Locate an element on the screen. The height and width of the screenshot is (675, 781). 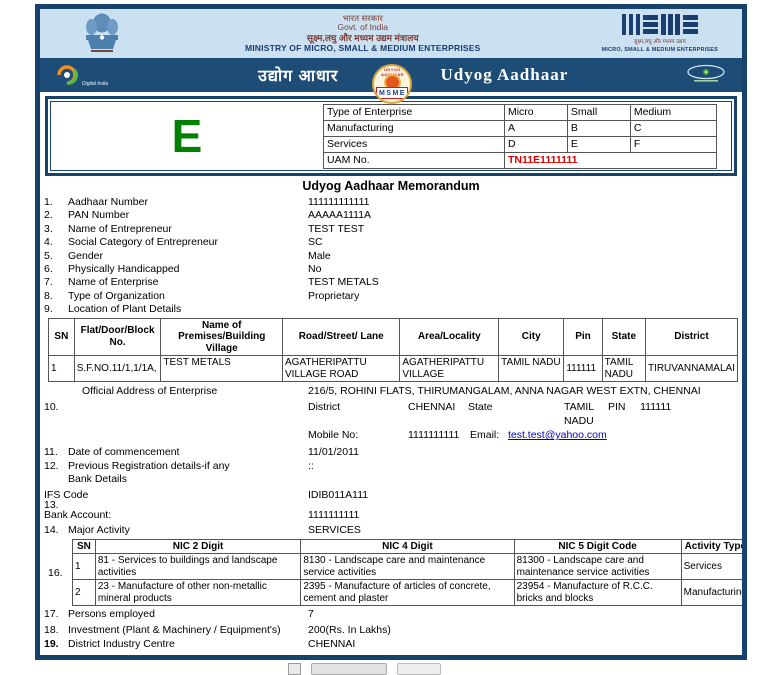
item-number: 18. is located at coordinates (51, 629).